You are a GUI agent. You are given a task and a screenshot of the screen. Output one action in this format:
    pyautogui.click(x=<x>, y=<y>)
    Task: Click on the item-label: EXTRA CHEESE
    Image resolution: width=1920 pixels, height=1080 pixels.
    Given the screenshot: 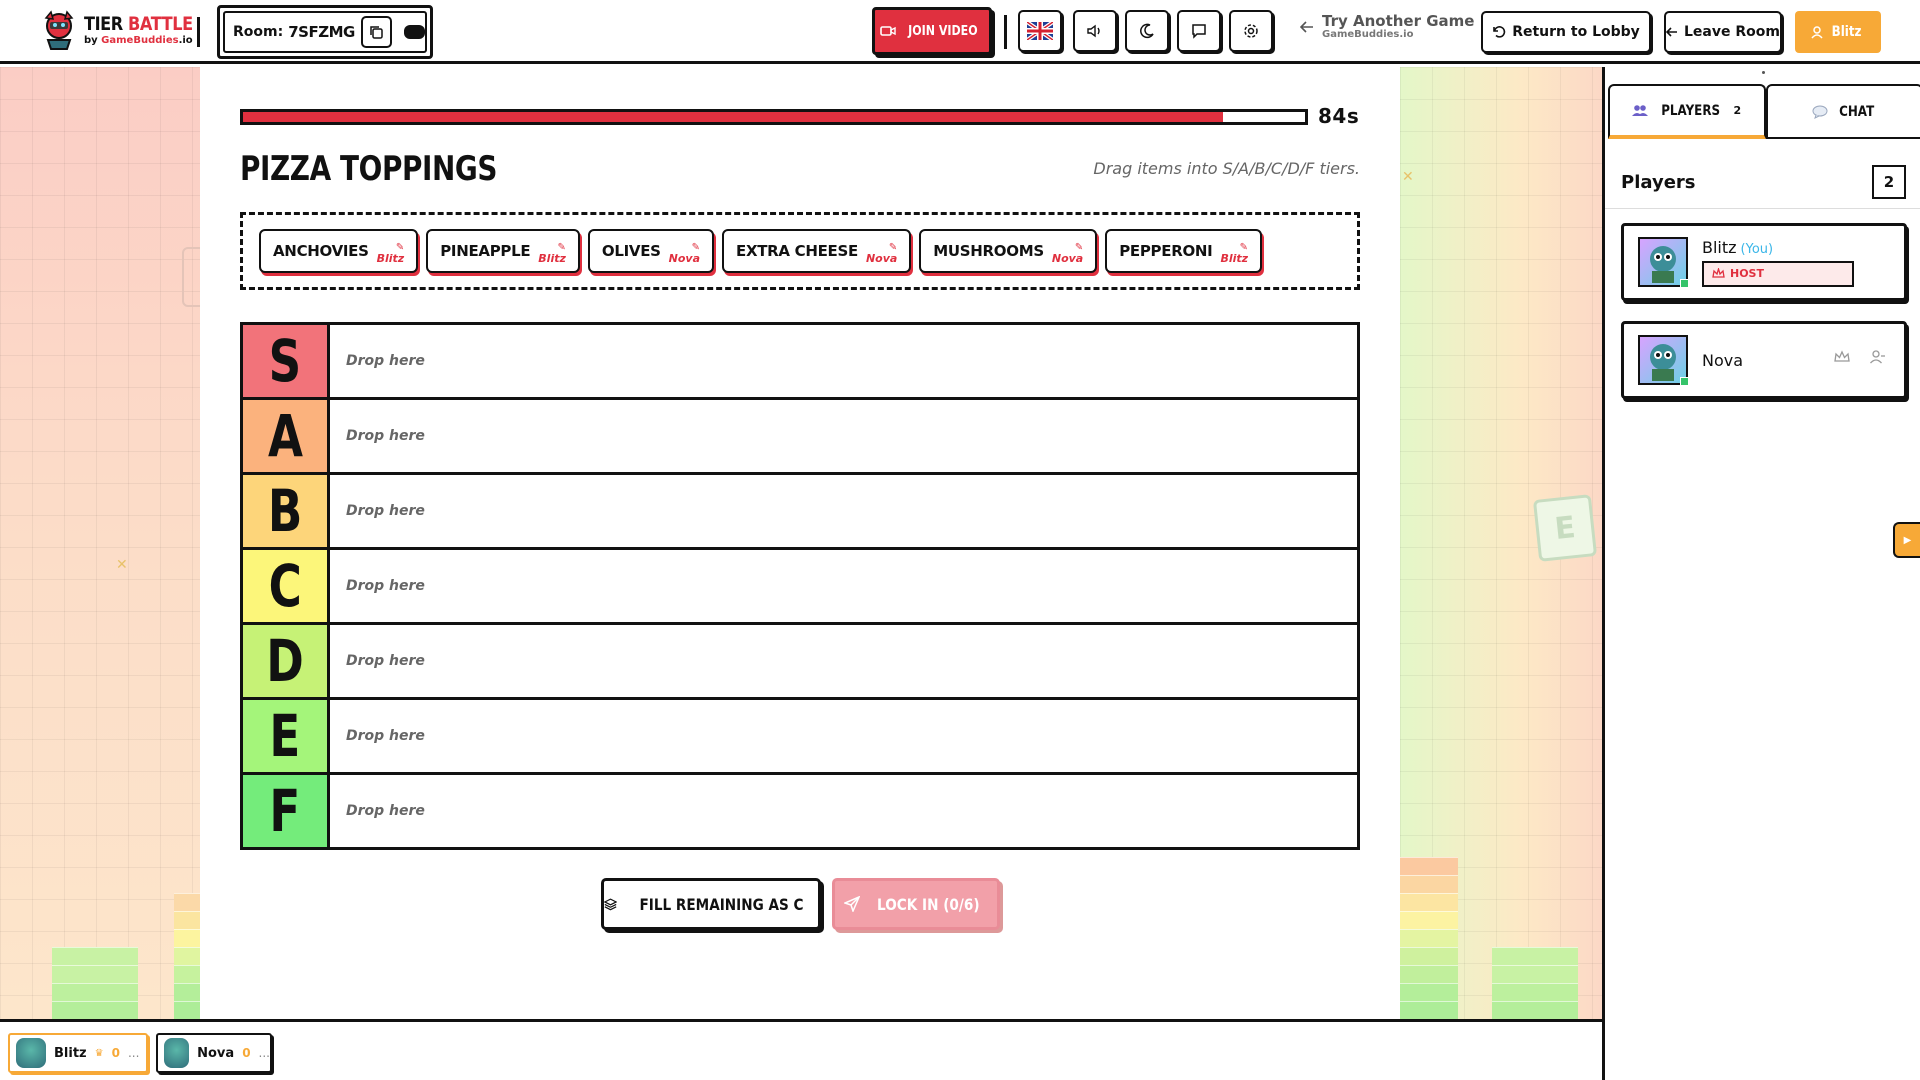 What is the action you would take?
    pyautogui.click(x=797, y=251)
    